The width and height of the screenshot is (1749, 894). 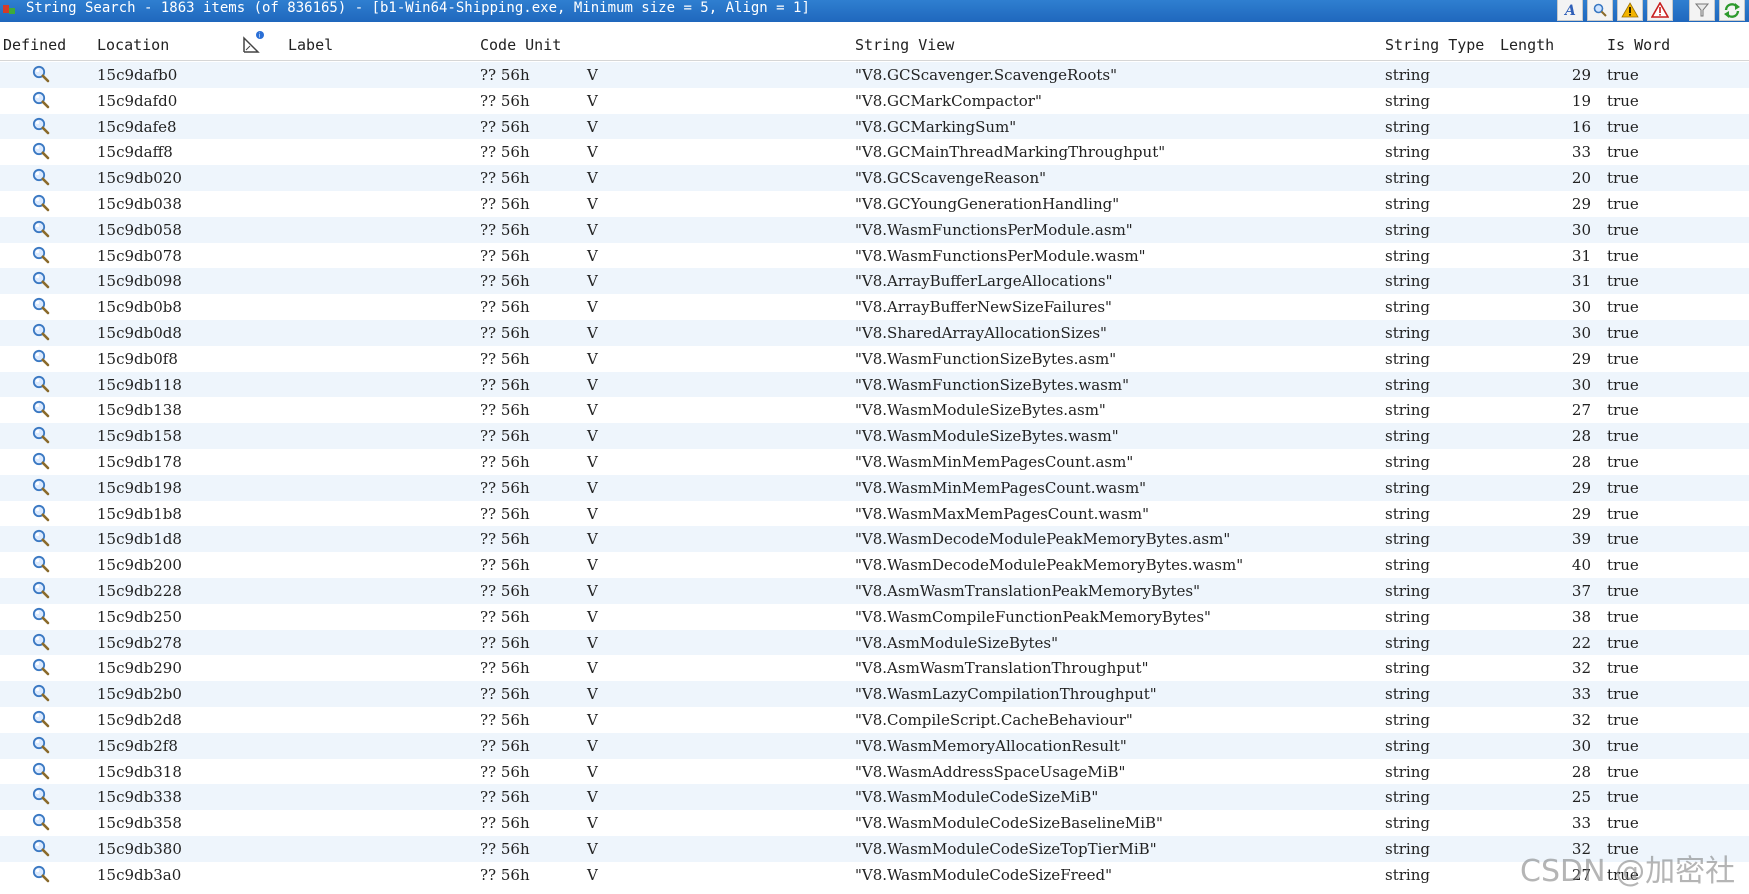 What do you see at coordinates (139, 591) in the screenshot?
I see `location-cell: 15c9db228` at bounding box center [139, 591].